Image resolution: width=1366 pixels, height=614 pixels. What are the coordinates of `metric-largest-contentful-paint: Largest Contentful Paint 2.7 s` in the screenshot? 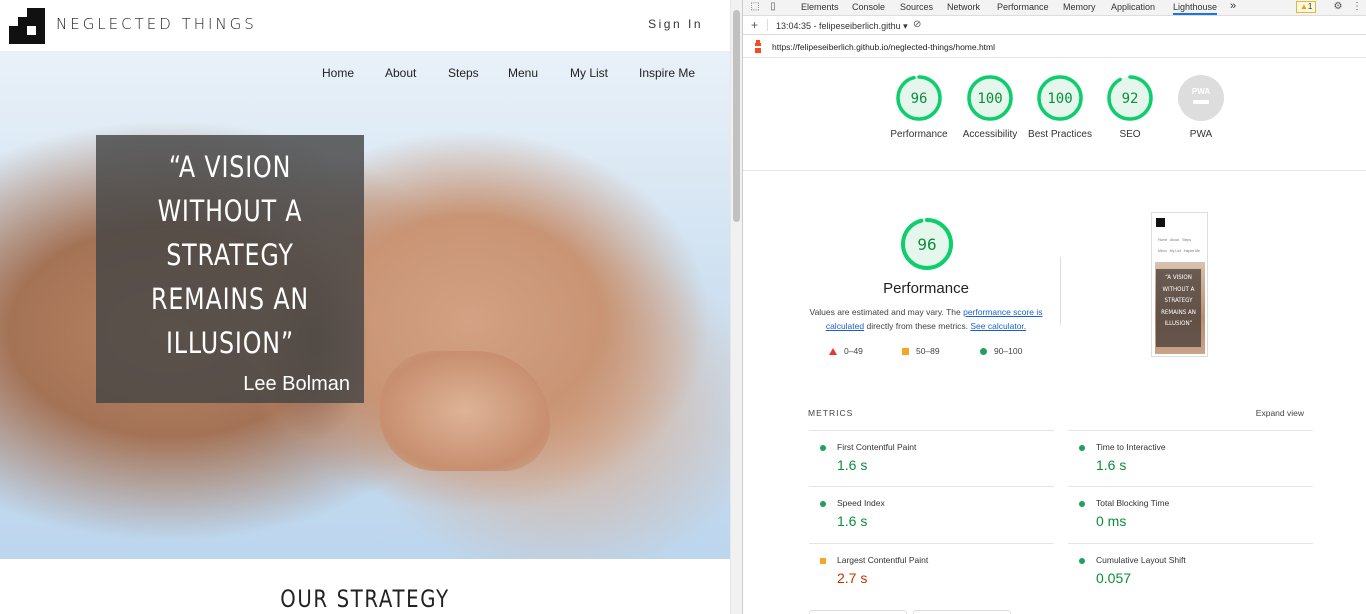 It's located at (931, 571).